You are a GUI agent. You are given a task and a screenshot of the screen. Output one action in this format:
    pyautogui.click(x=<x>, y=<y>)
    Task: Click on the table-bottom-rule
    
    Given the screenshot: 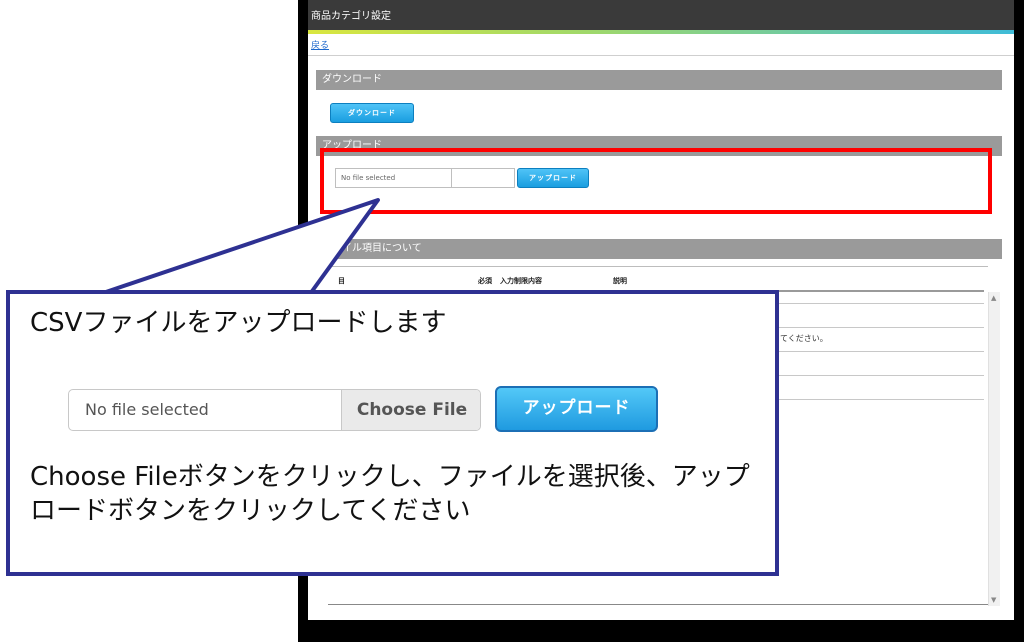 What is the action you would take?
    pyautogui.click(x=658, y=604)
    